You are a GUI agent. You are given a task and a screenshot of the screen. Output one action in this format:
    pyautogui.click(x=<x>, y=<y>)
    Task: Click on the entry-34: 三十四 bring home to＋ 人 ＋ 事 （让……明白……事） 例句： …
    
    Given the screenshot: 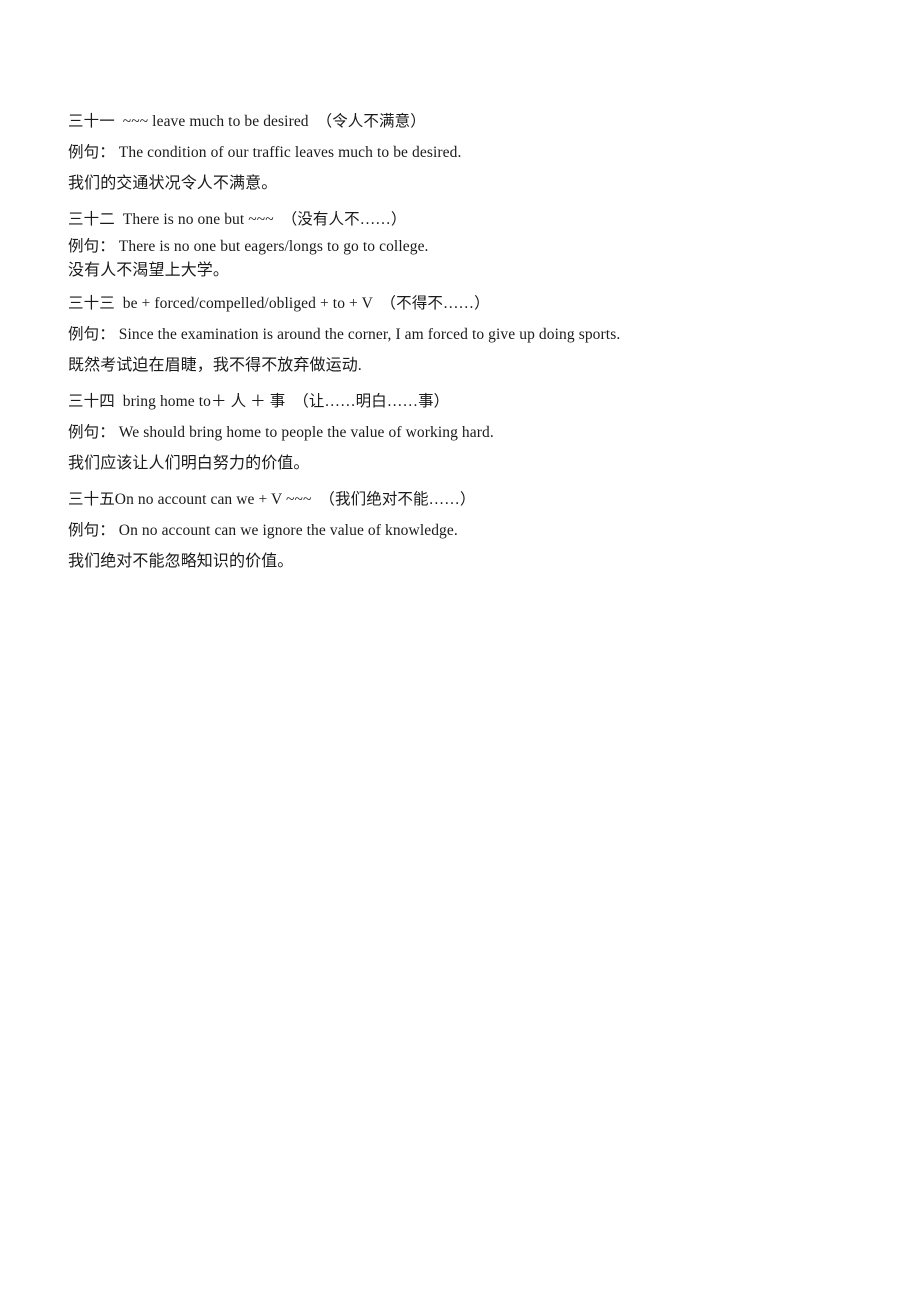 What is the action you would take?
    pyautogui.click(x=494, y=432)
    